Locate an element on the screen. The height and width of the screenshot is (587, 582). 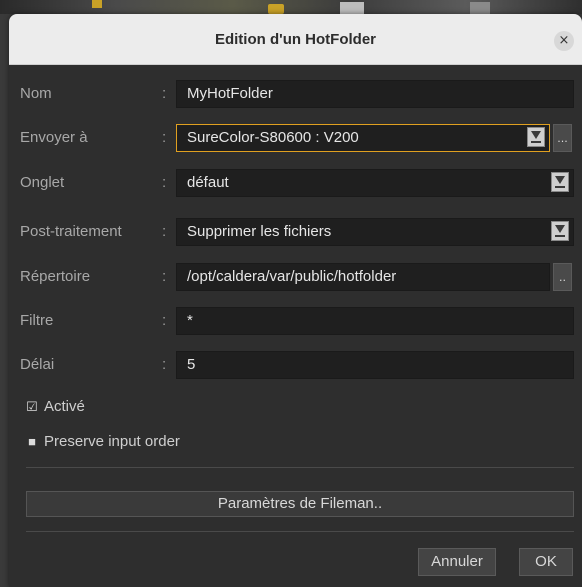
filtre-input: * is located at coordinates (375, 321).